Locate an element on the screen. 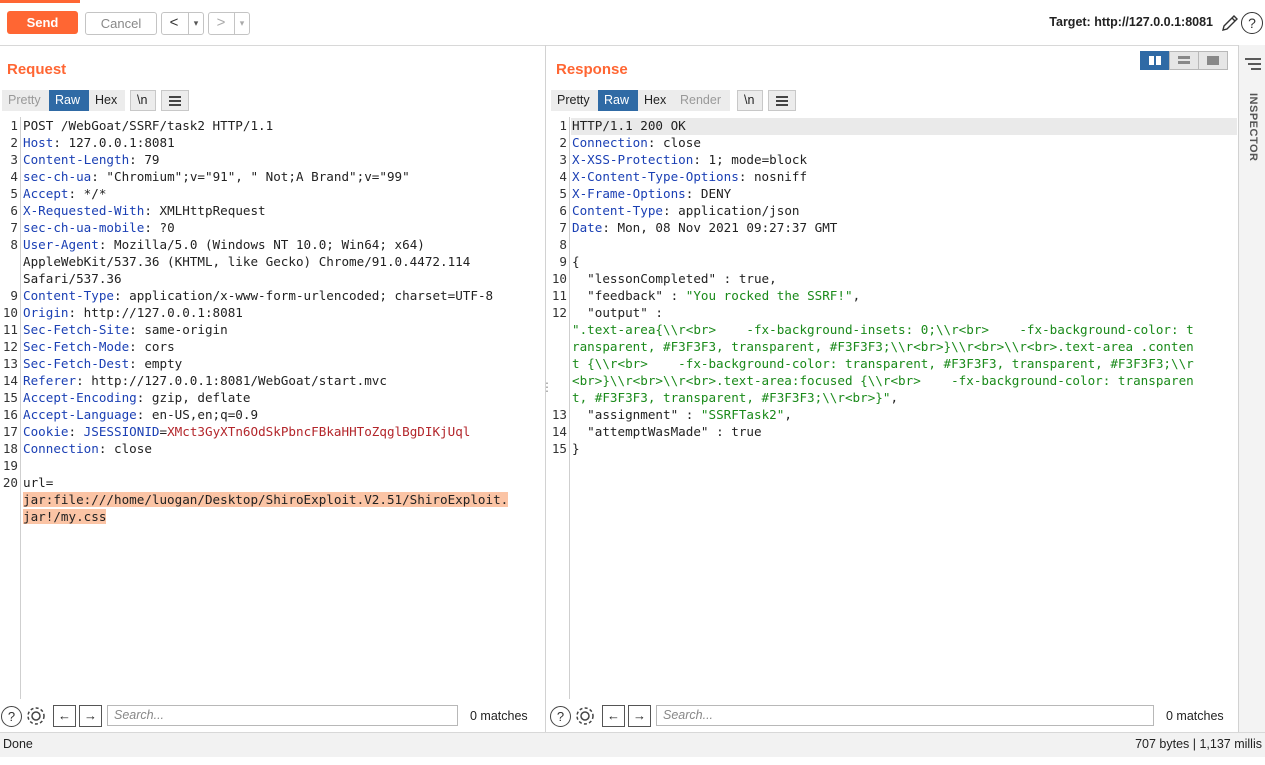  request-search-next-button: → is located at coordinates (90, 716).